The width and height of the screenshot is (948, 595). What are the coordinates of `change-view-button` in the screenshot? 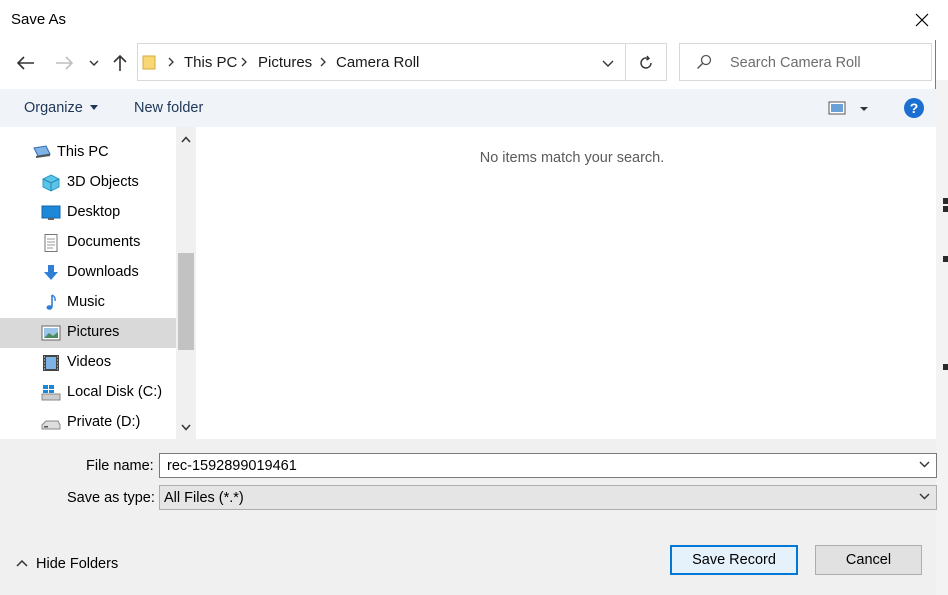 It's located at (850, 109).